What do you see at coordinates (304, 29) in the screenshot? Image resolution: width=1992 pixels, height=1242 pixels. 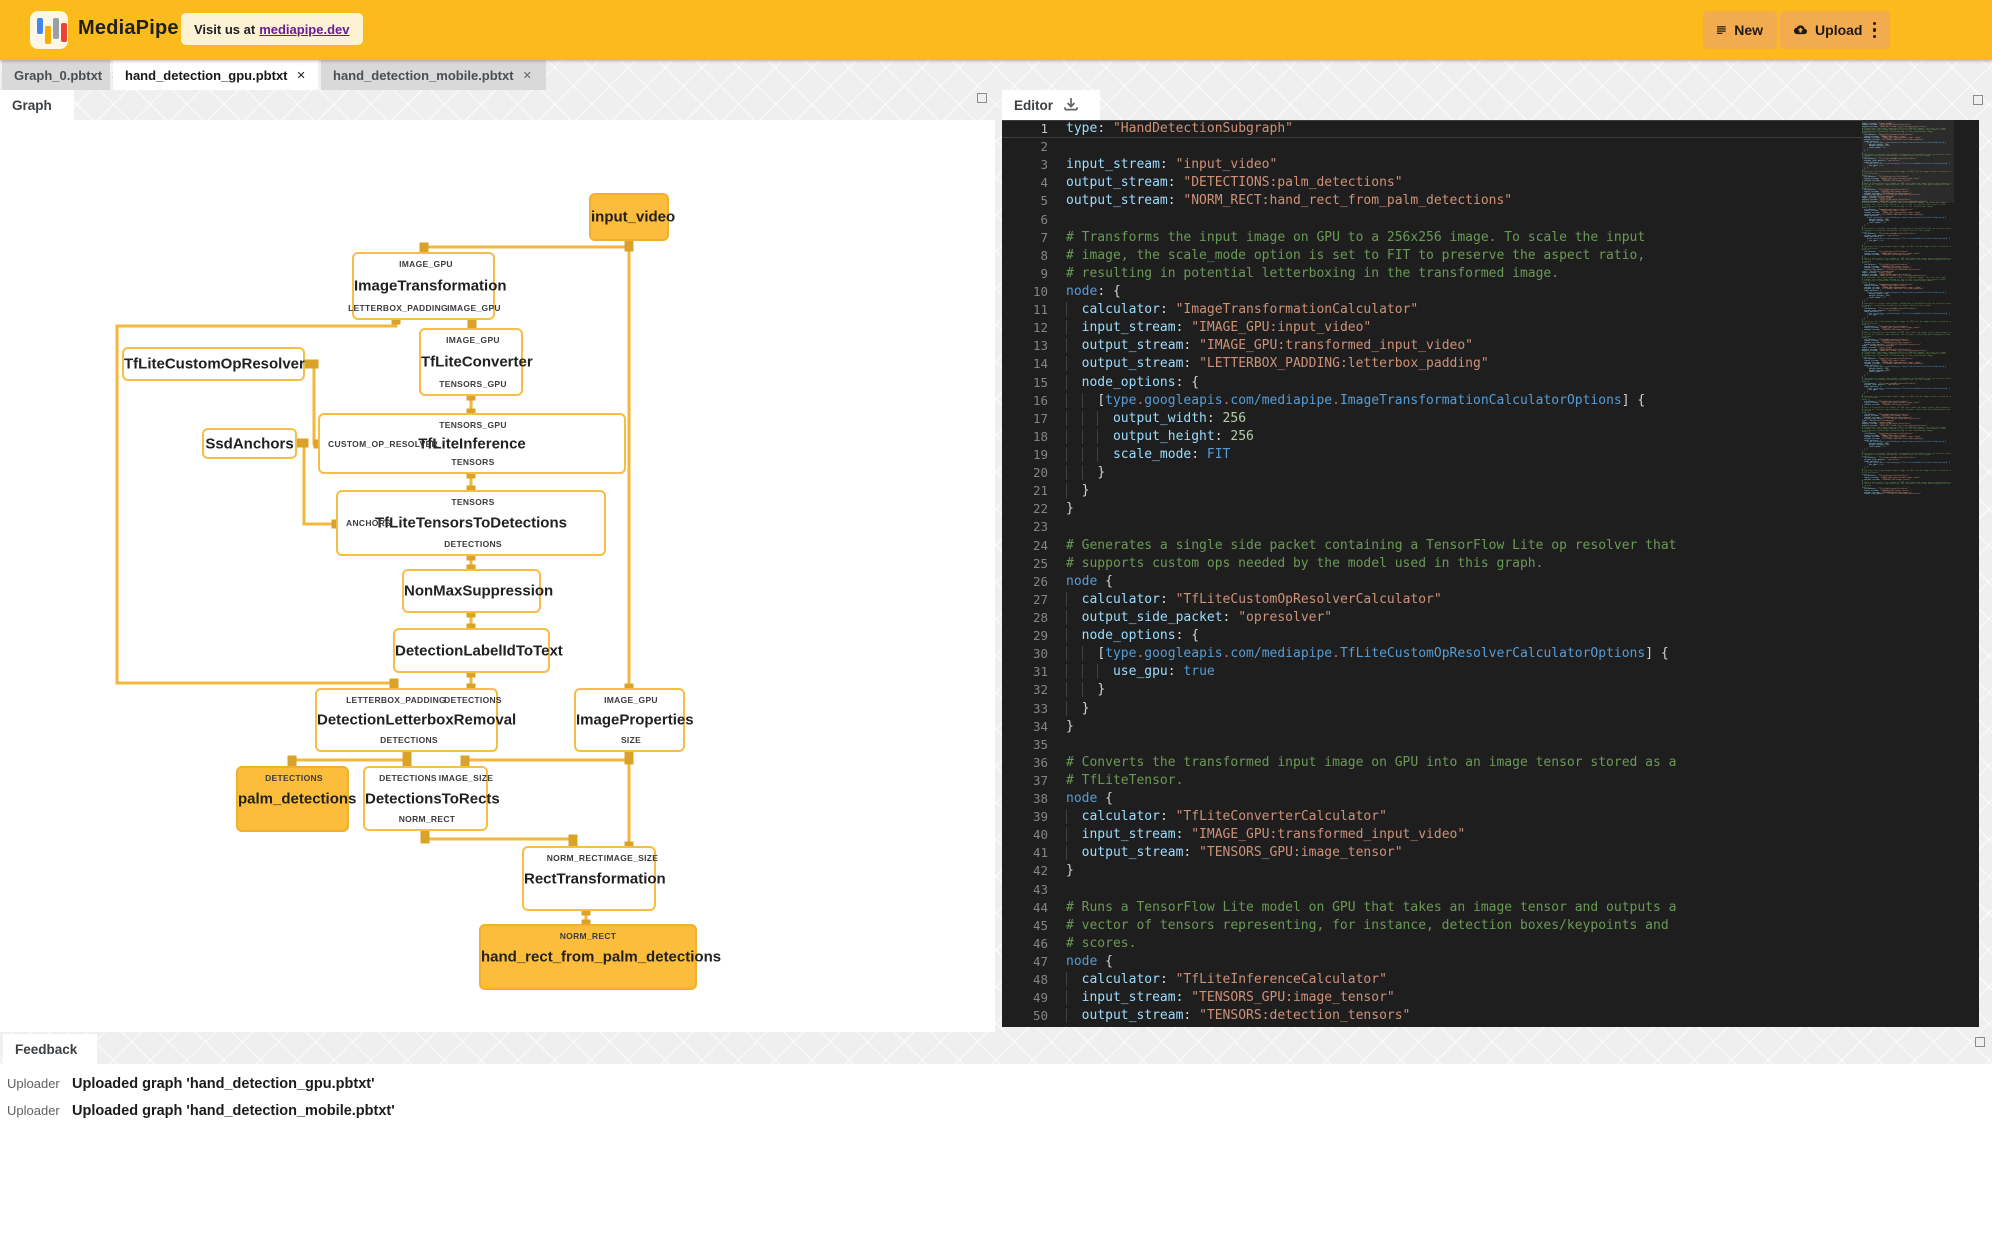 I see `mediapipe-dev-link: mediapipe.dev` at bounding box center [304, 29].